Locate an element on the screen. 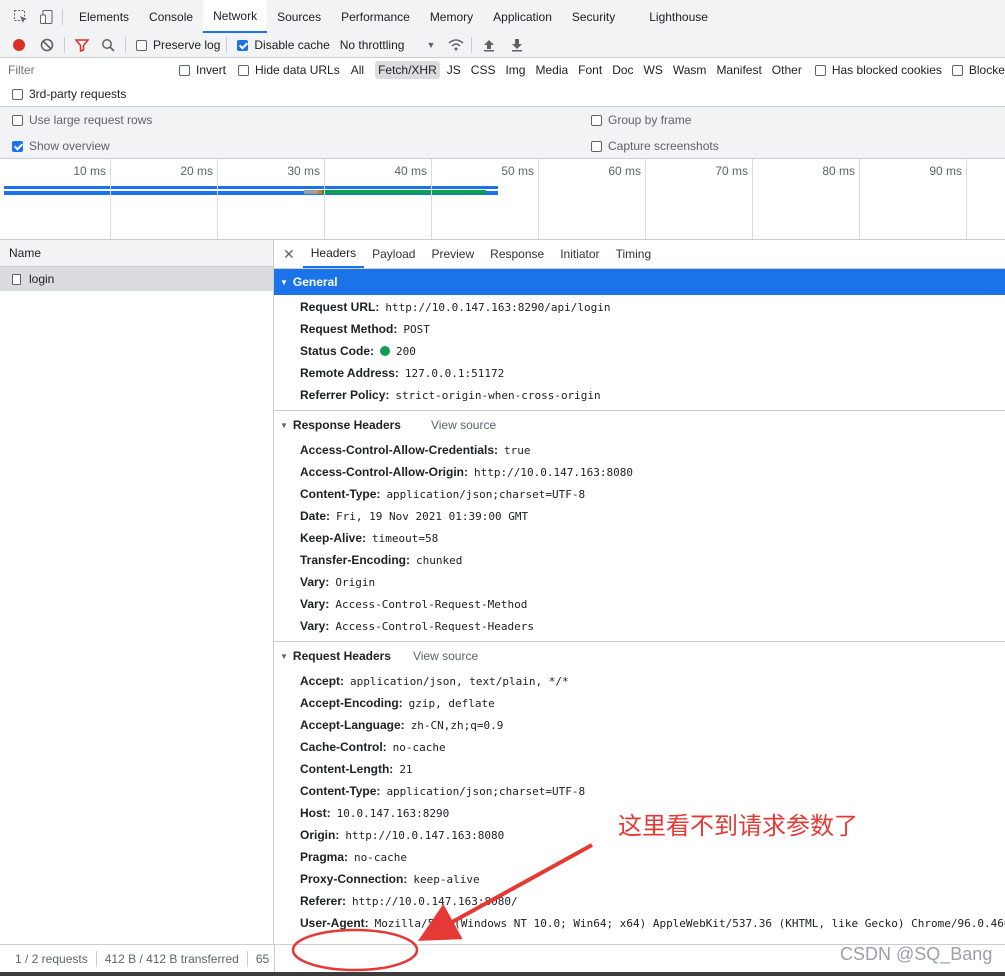  network-conditions-icon is located at coordinates (456, 45).